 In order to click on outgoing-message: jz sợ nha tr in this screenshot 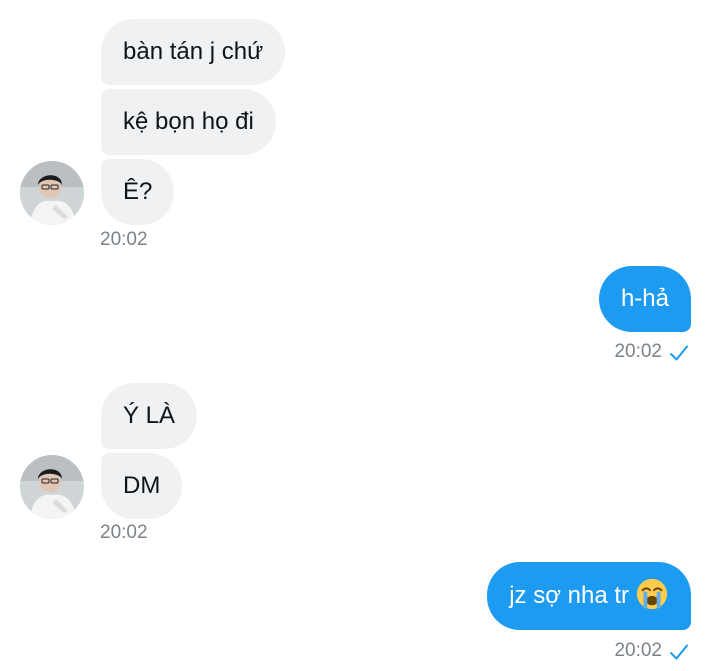, I will do `click(589, 596)`.